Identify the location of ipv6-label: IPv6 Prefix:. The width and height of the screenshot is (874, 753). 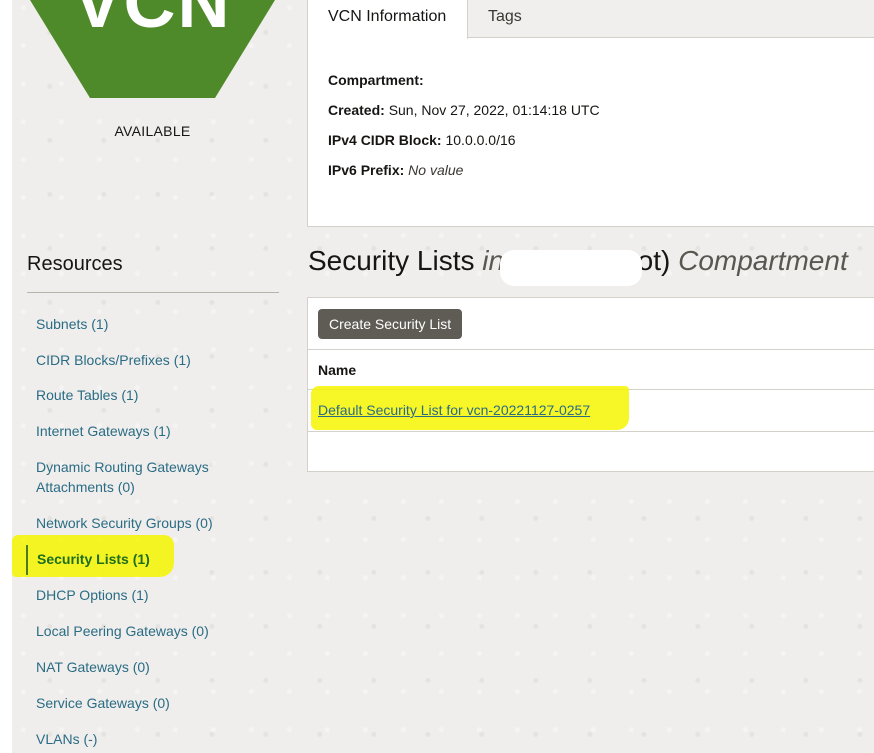
(366, 170).